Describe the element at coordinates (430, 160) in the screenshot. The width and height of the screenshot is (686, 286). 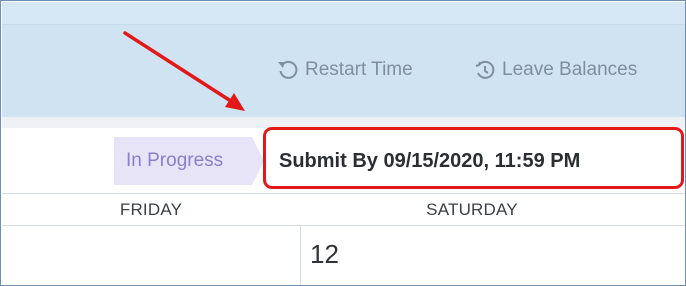
I see `submit-by-deadline: Submit By 09/15/2020, 11:59 PM` at that location.